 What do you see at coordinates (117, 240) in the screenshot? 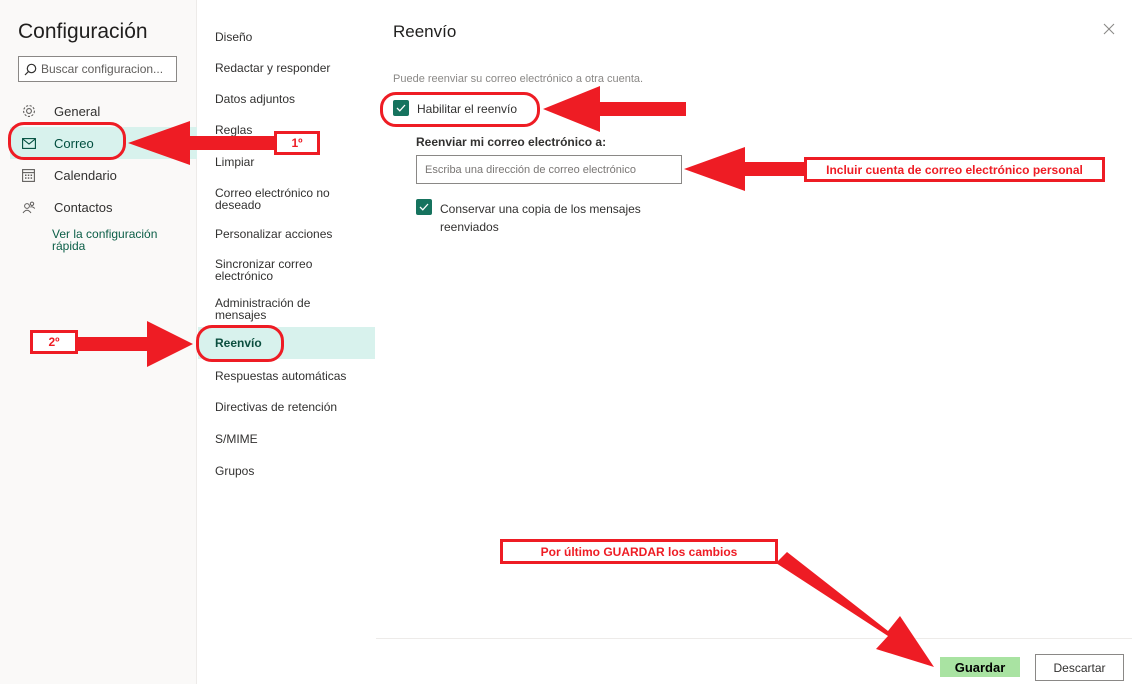
I see `quick-config-link: Ver la configuración rápida` at bounding box center [117, 240].